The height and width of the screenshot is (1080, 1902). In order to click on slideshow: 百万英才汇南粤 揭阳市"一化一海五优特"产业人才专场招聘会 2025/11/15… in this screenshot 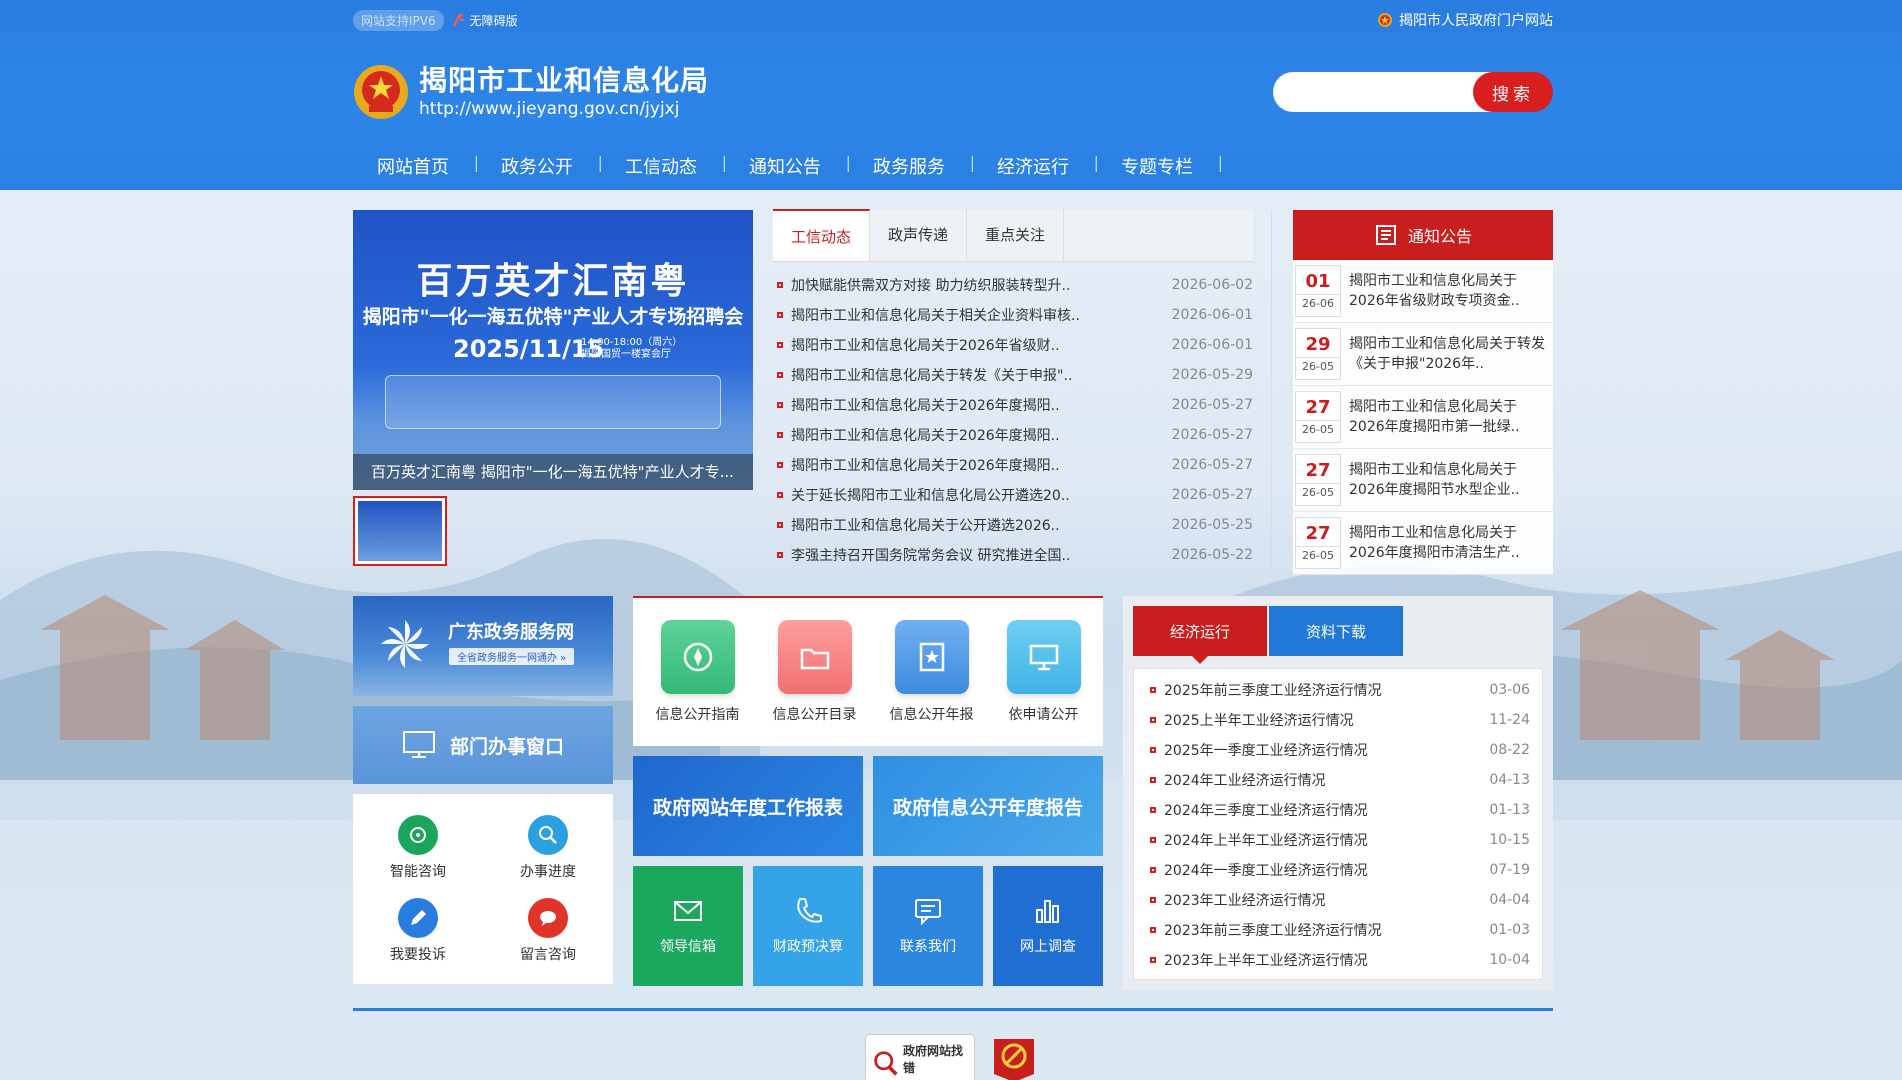, I will do `click(553, 350)`.